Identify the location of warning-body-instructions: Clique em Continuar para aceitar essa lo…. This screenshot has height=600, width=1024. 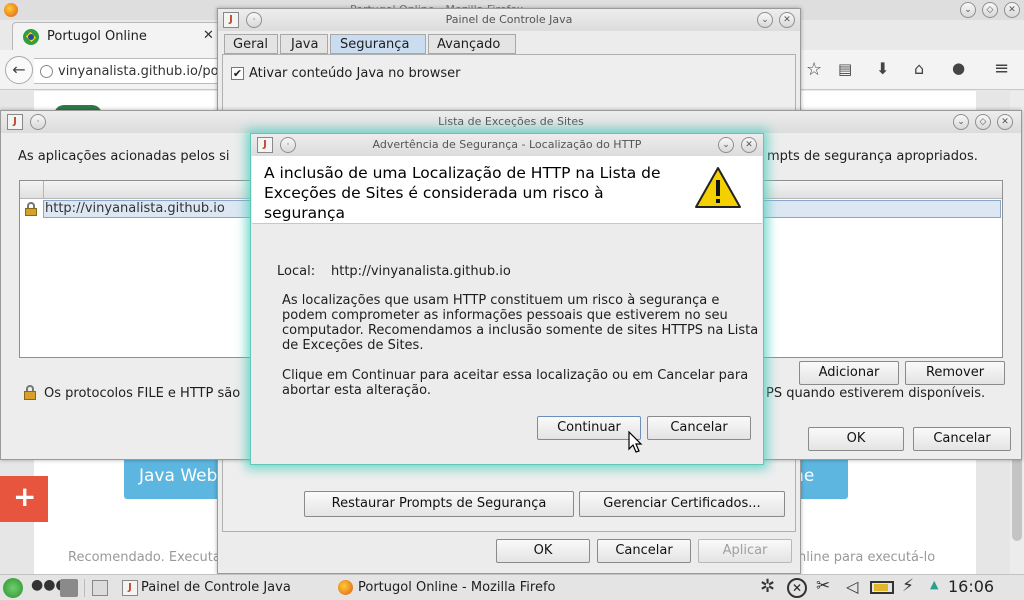
(515, 383).